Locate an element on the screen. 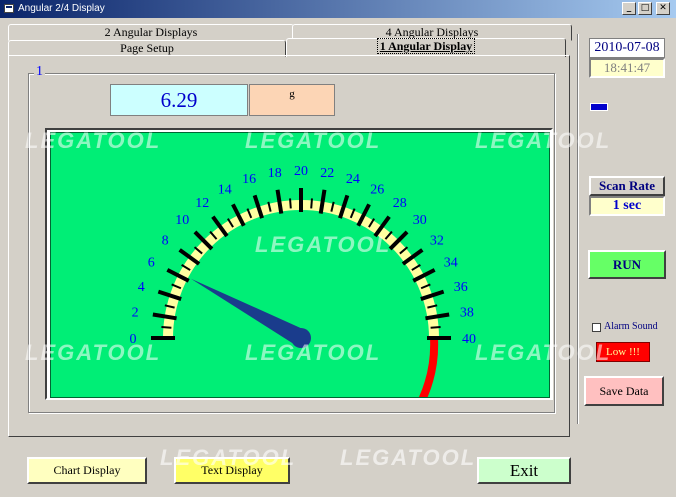 The image size is (676, 497). gauge-tick-label: 20 is located at coordinates (301, 171).